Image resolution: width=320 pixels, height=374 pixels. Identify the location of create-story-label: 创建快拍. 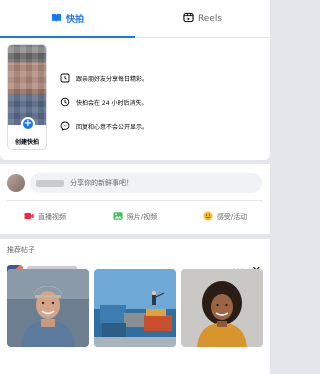
(26, 142).